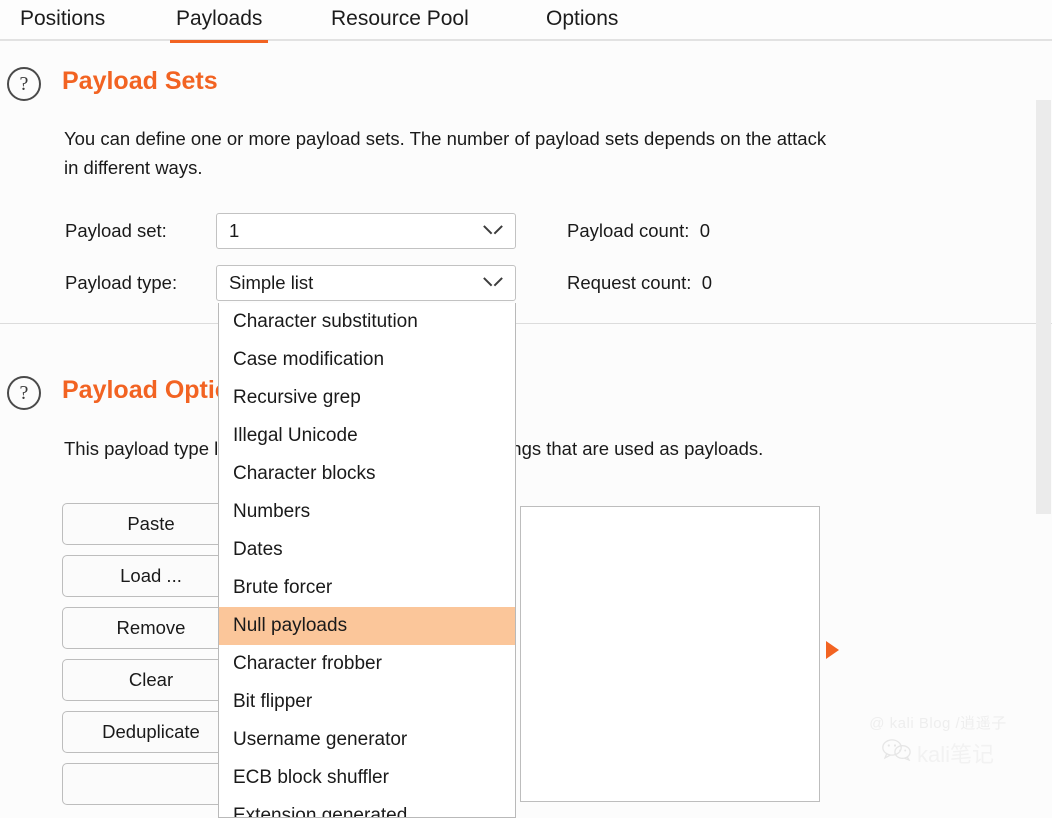  I want to click on clear-button: Clear, so click(151, 680).